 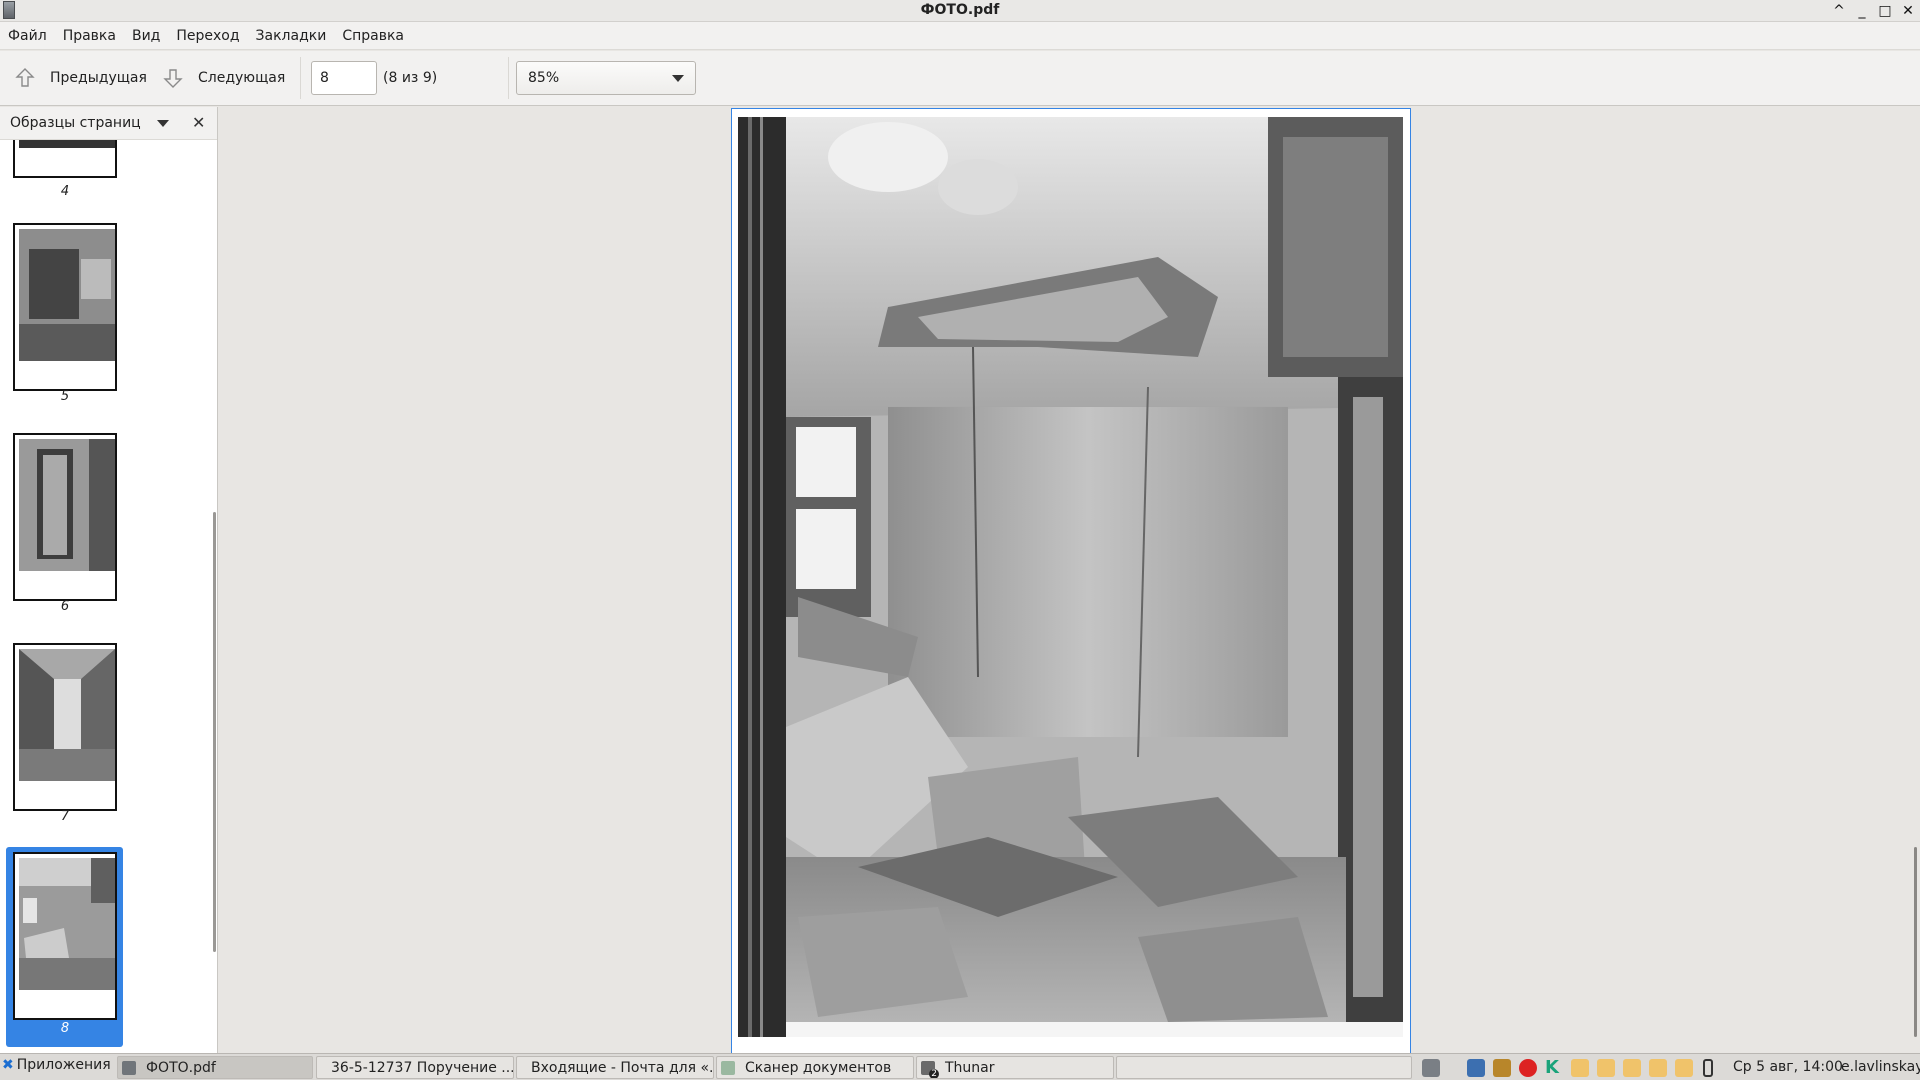 I want to click on toolbar: Предыдущая Следующая 8 (8 из 9) 85%, so click(x=960, y=78).